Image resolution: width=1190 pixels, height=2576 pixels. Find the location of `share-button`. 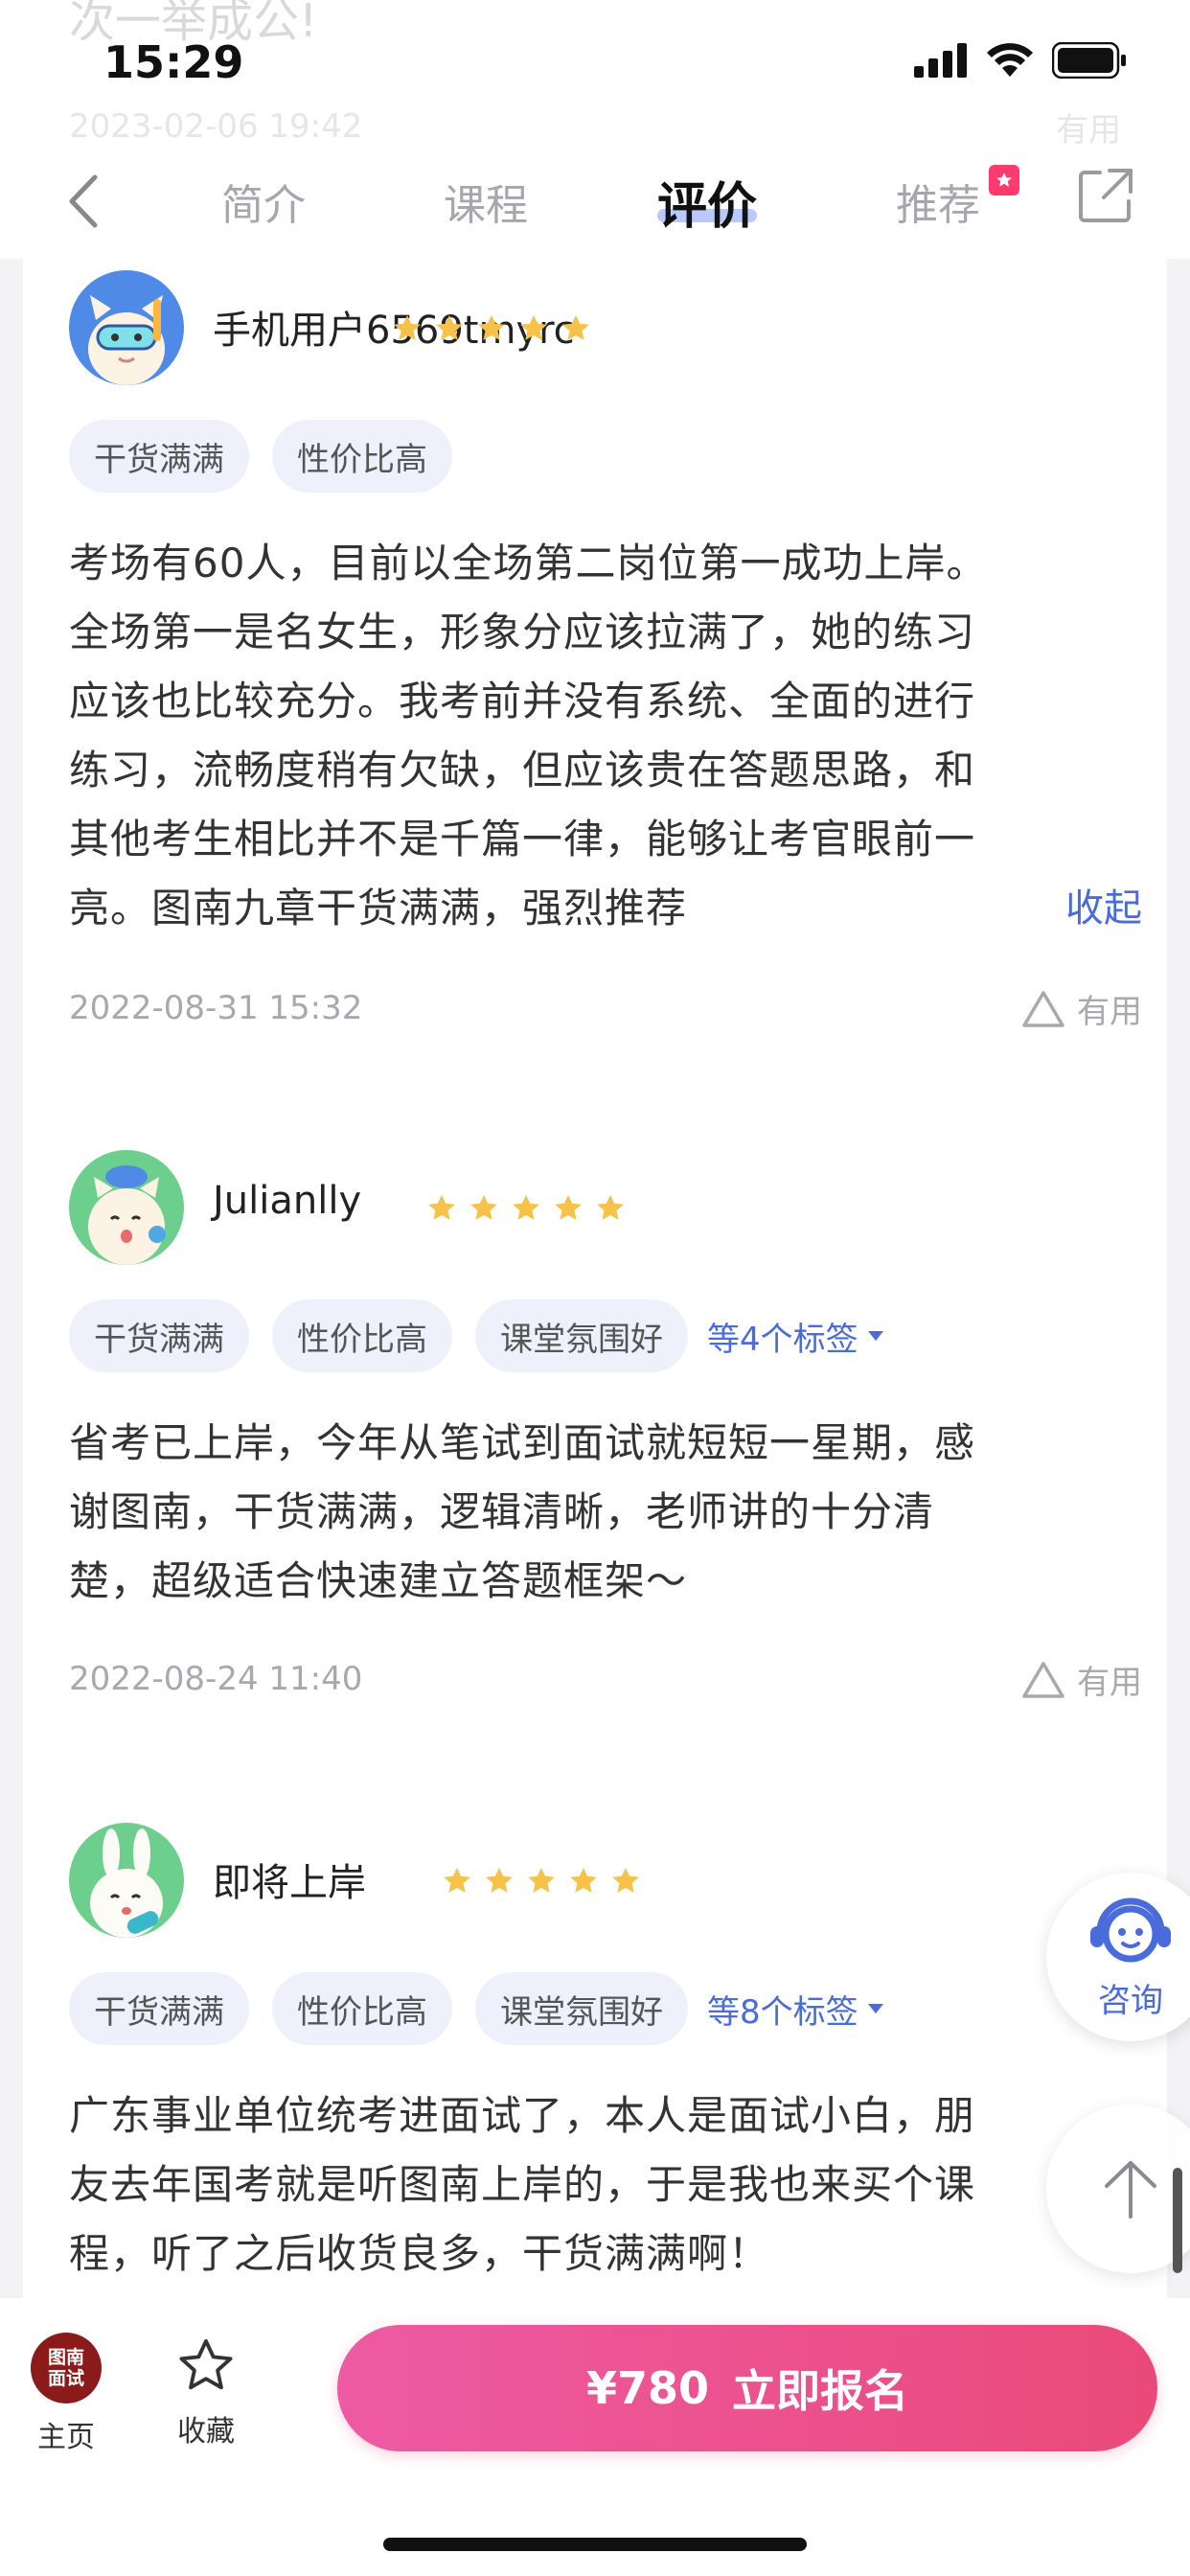

share-button is located at coordinates (1105, 195).